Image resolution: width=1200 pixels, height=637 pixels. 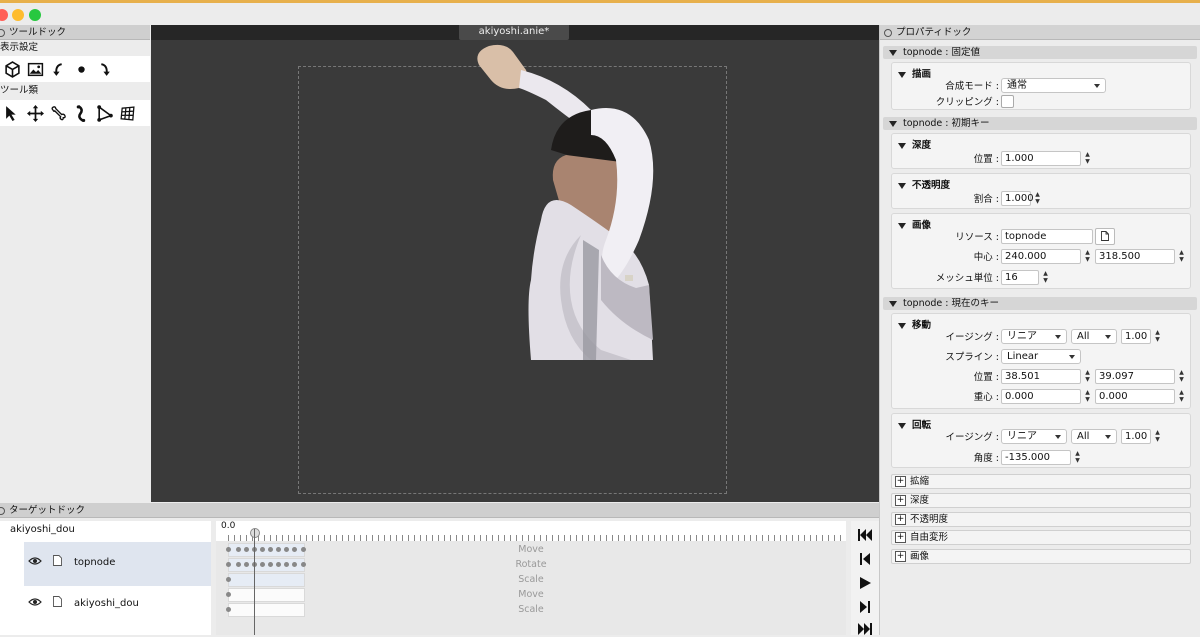 What do you see at coordinates (104, 69) in the screenshot?
I see `rotate-right-icon` at bounding box center [104, 69].